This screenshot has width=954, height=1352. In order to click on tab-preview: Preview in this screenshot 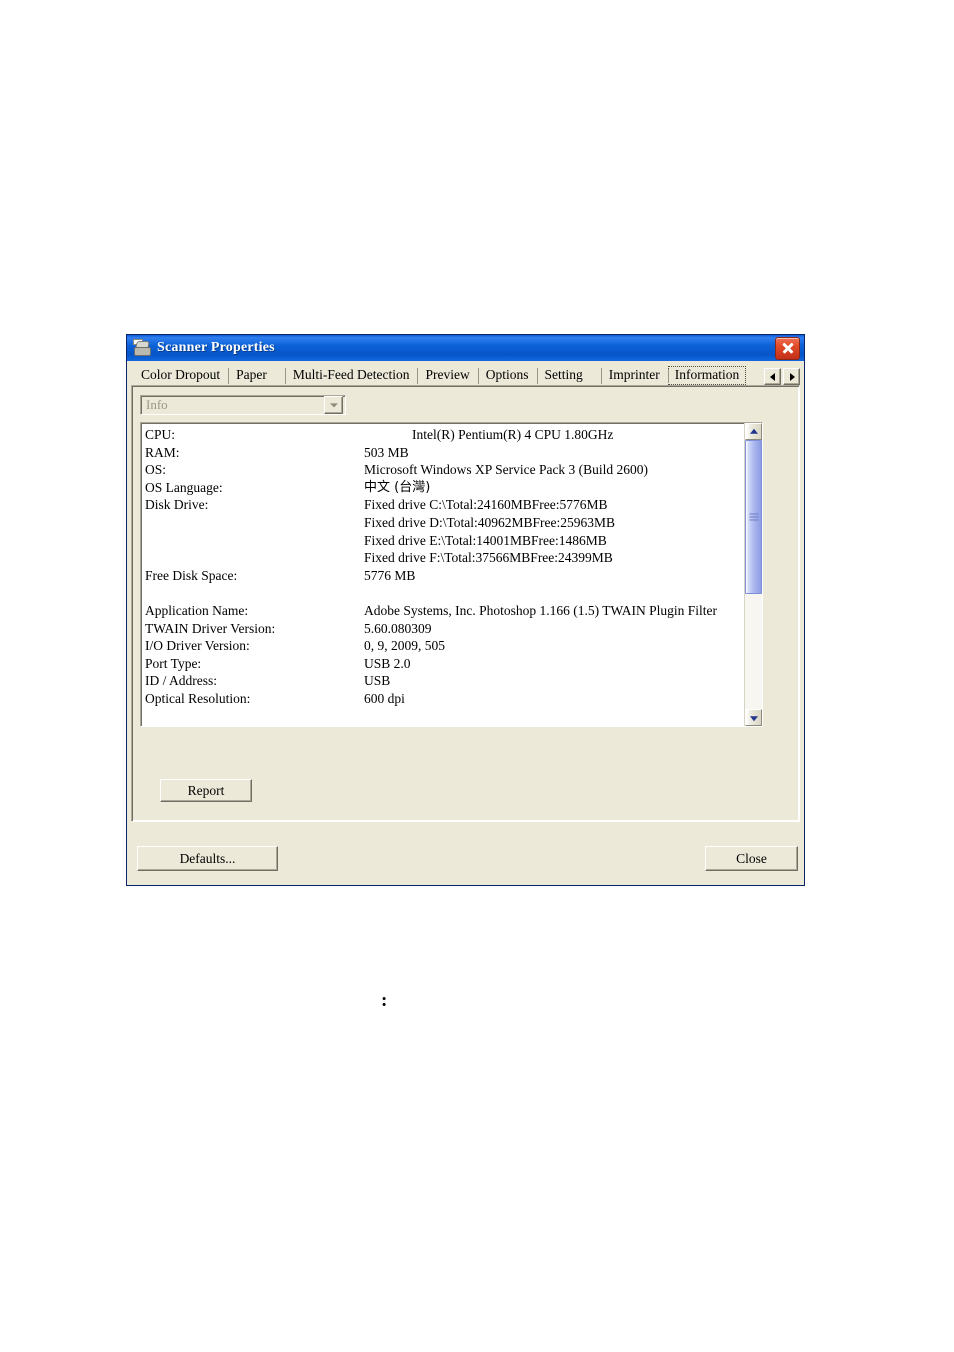, I will do `click(447, 375)`.